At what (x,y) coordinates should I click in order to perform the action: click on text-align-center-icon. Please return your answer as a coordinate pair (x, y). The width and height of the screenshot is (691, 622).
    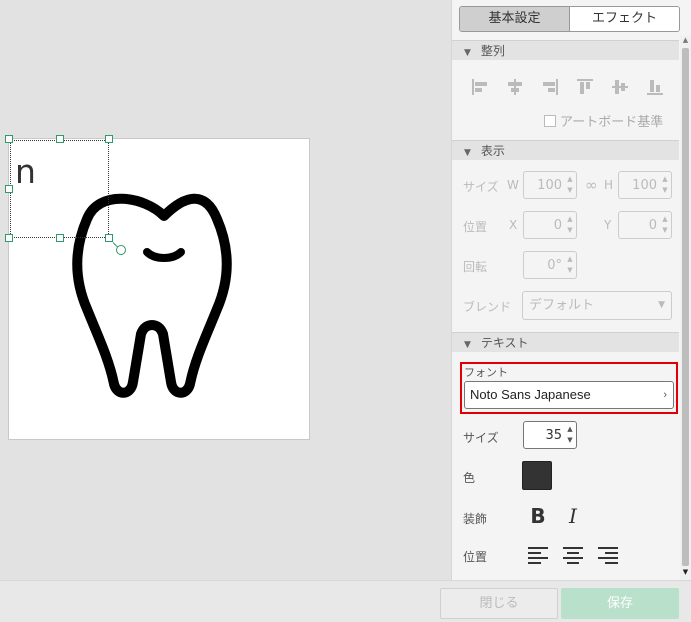
    Looking at the image, I should click on (573, 555).